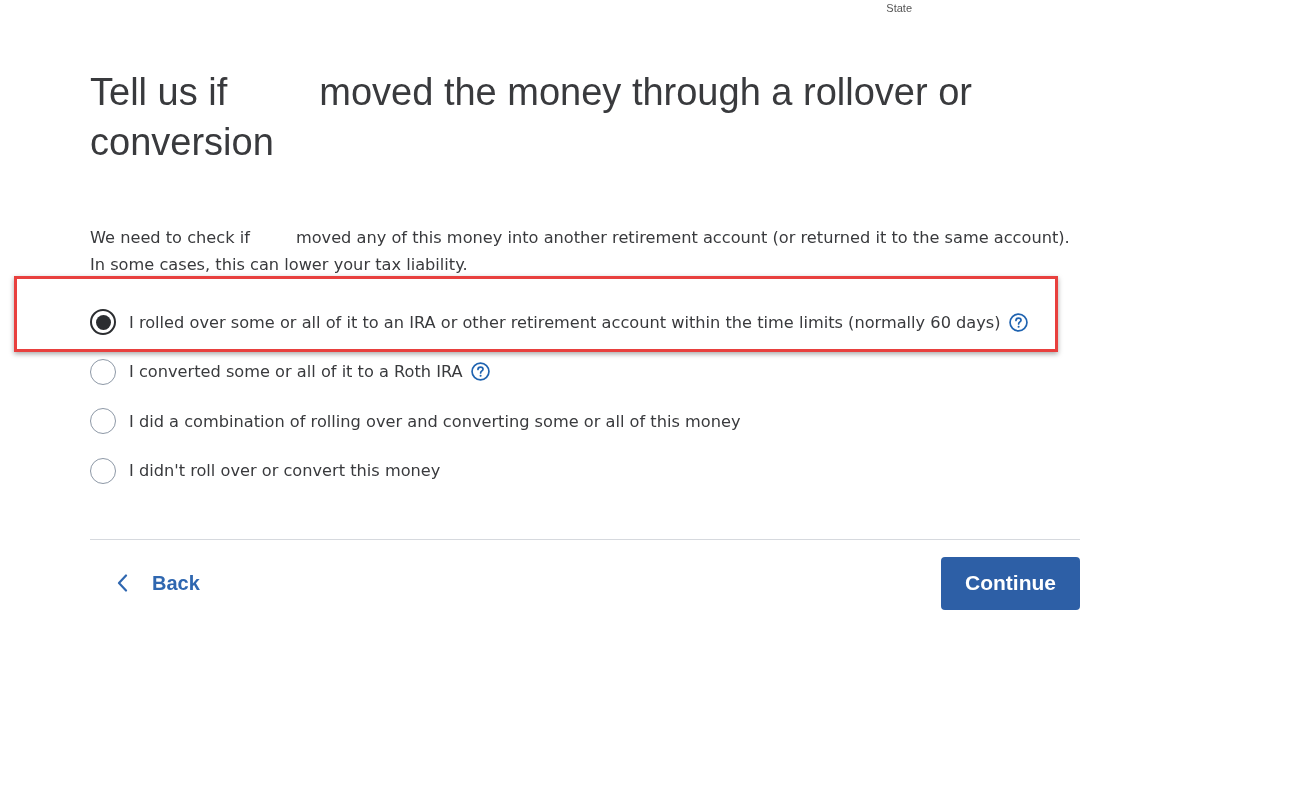  Describe the element at coordinates (1010, 583) in the screenshot. I see `continue-button: Continue` at that location.